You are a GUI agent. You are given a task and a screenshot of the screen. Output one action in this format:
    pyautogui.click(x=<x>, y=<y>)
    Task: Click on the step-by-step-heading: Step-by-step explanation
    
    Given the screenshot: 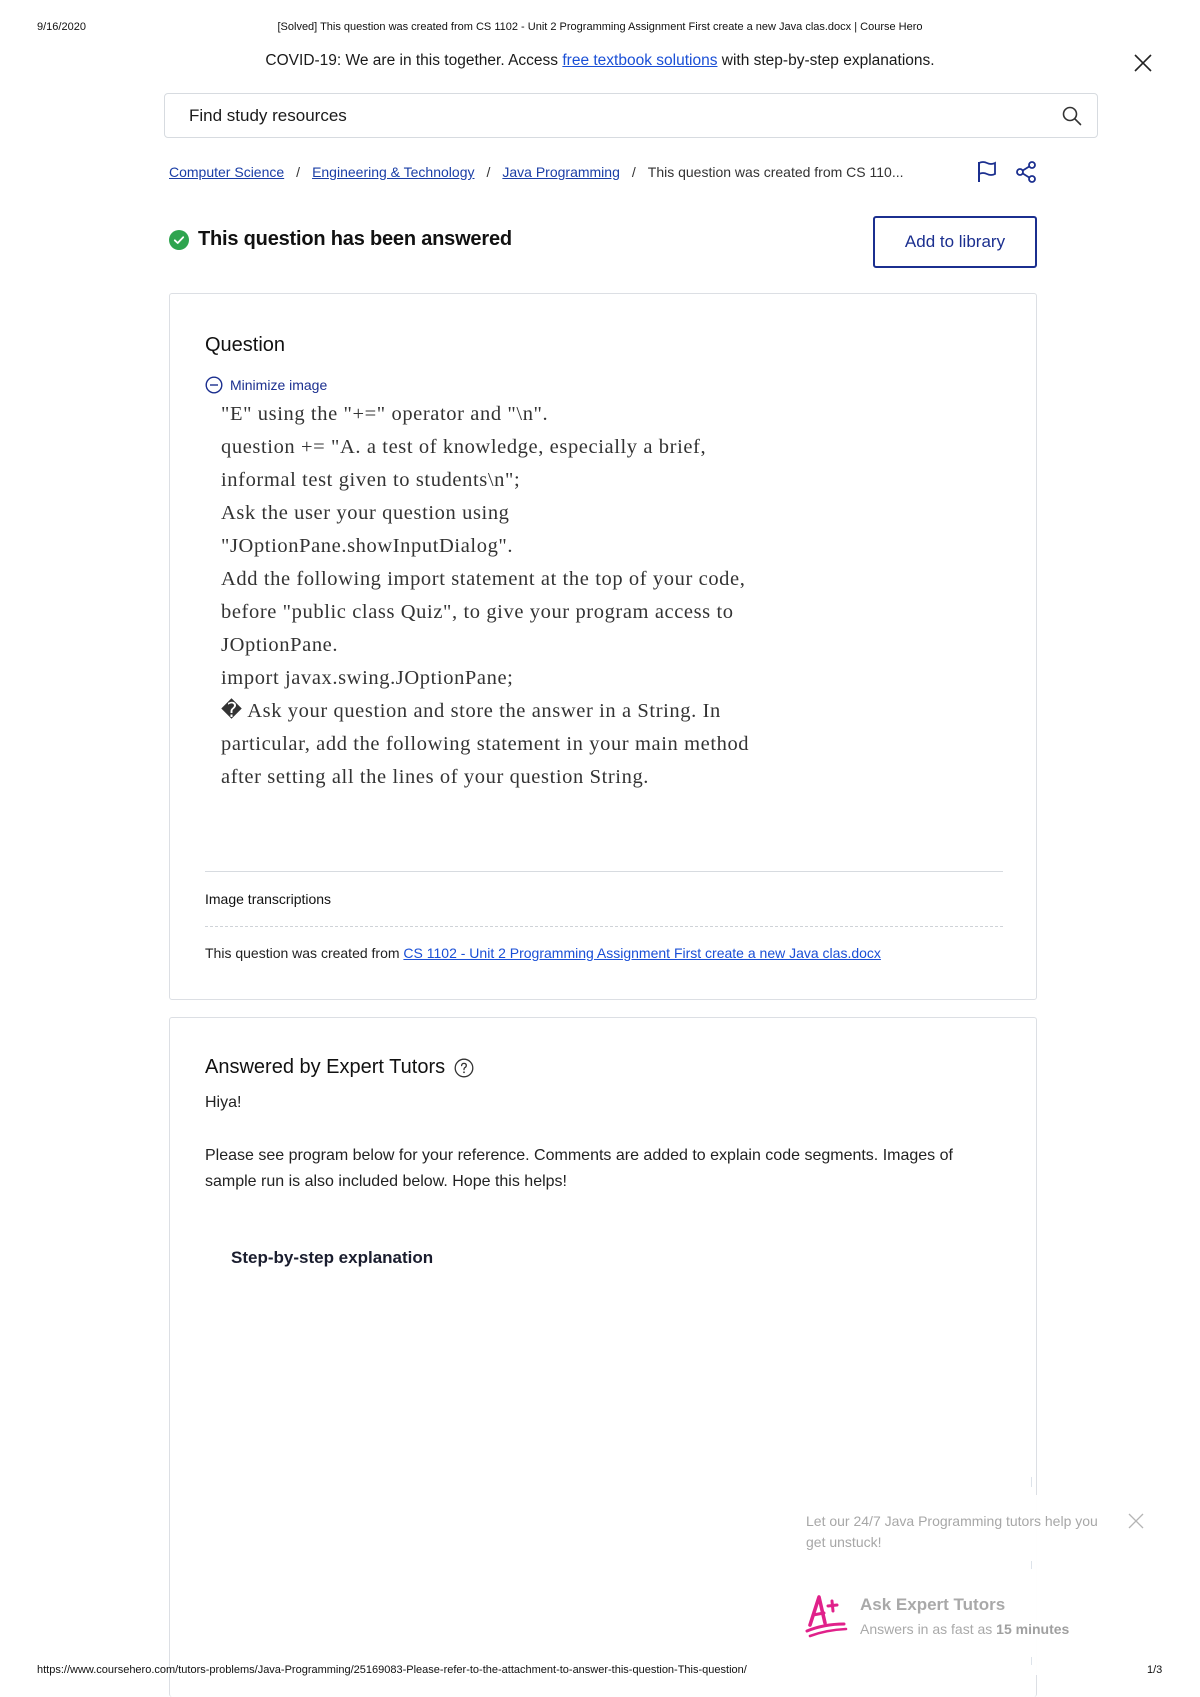 What is the action you would take?
    pyautogui.click(x=332, y=1257)
    